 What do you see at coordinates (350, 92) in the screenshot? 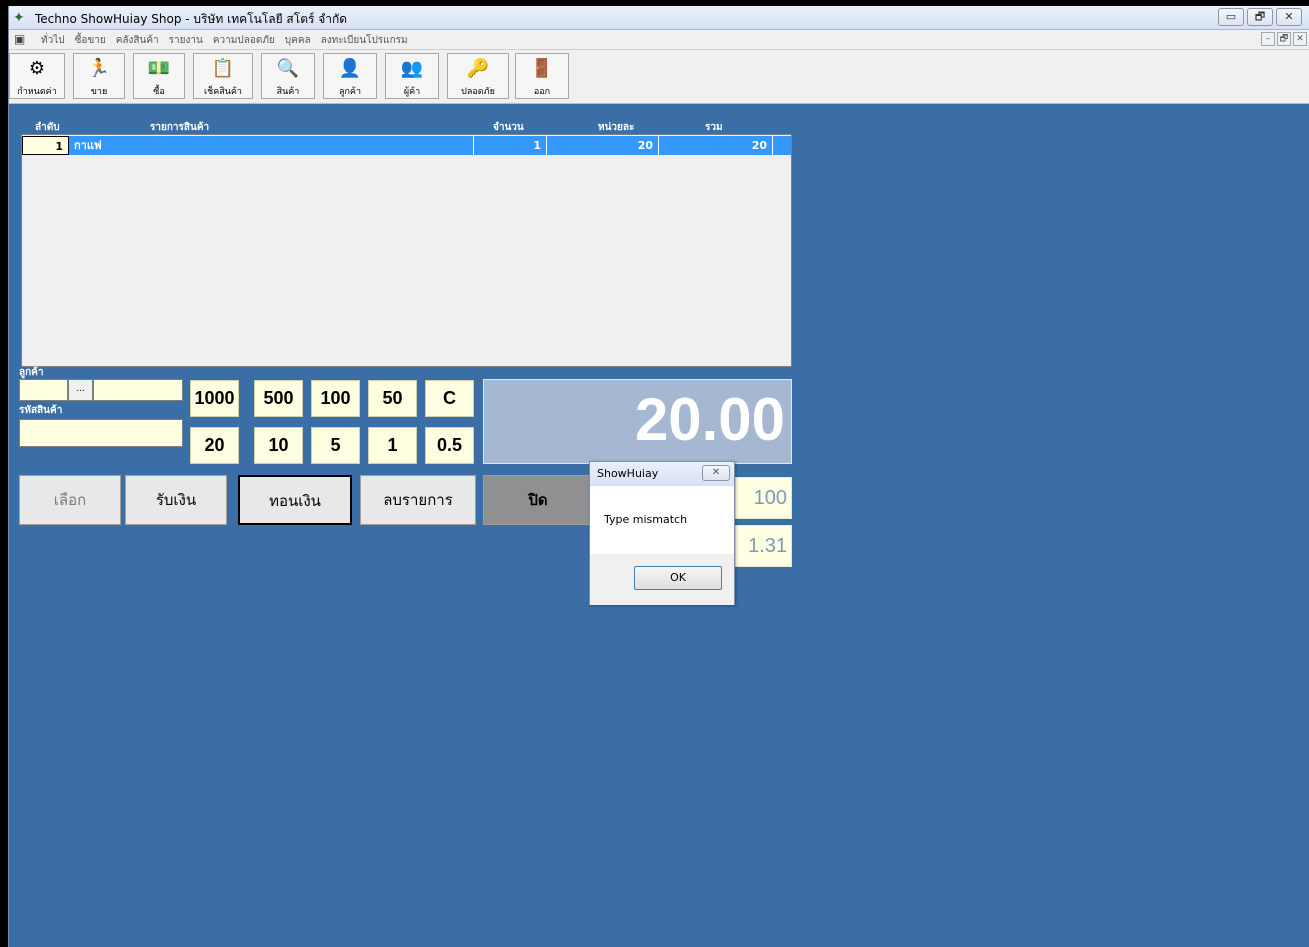
I see `toolbar-label: ลูกค้า` at bounding box center [350, 92].